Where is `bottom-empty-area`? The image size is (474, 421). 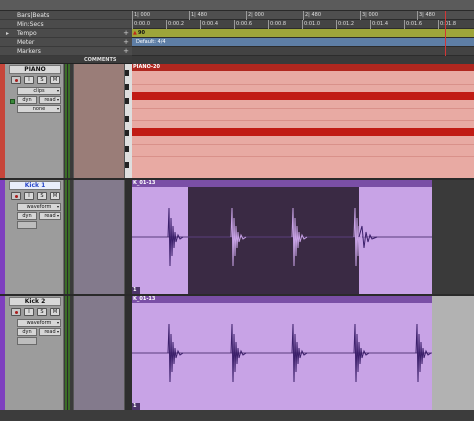 bottom-empty-area is located at coordinates (237, 415).